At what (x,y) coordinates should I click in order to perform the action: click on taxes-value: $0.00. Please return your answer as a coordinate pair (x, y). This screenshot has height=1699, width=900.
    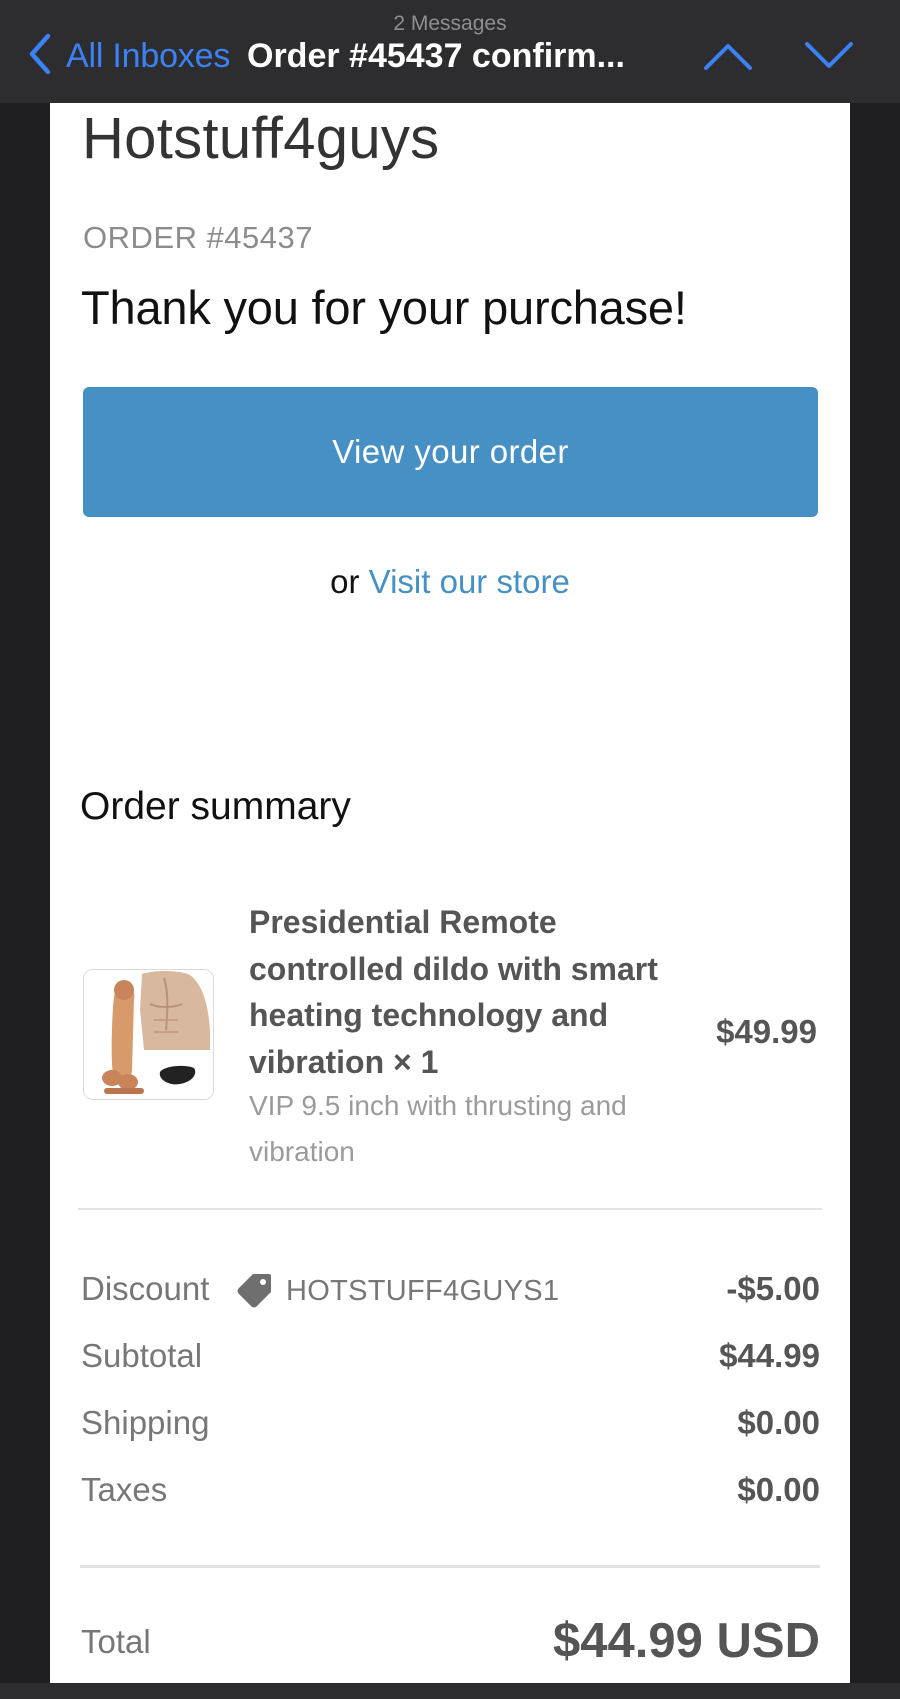
    Looking at the image, I should click on (778, 1489).